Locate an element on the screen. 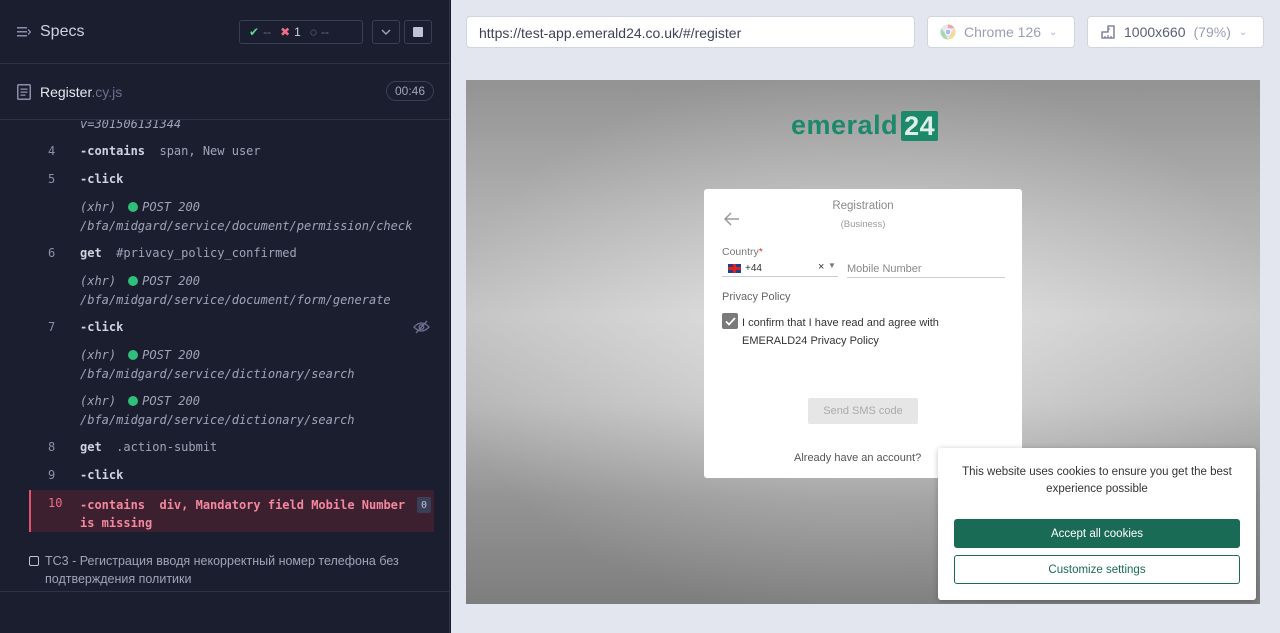  privacy-policy-checkbox is located at coordinates (730, 321).